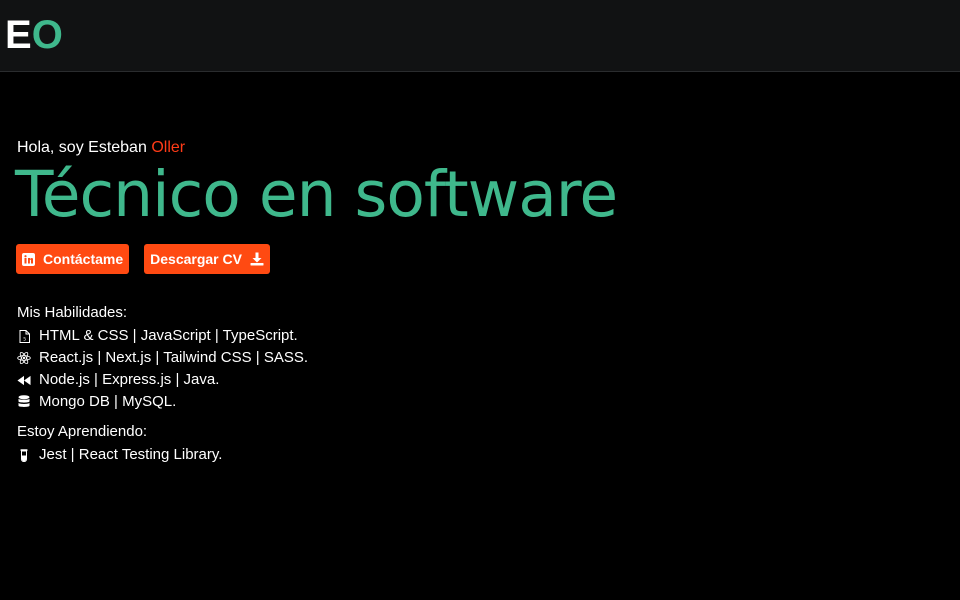 This screenshot has height=600, width=960. I want to click on skill-row-text: HTML & CSS | JavaScript | TypeScript., so click(168, 335).